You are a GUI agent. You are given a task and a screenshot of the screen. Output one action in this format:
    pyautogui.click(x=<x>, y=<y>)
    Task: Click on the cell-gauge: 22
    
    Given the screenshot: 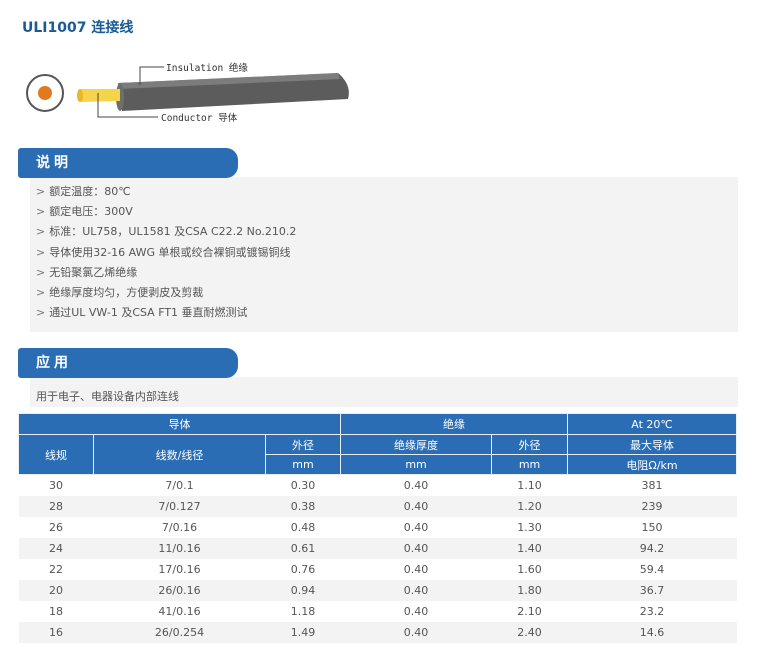 What is the action you would take?
    pyautogui.click(x=56, y=569)
    